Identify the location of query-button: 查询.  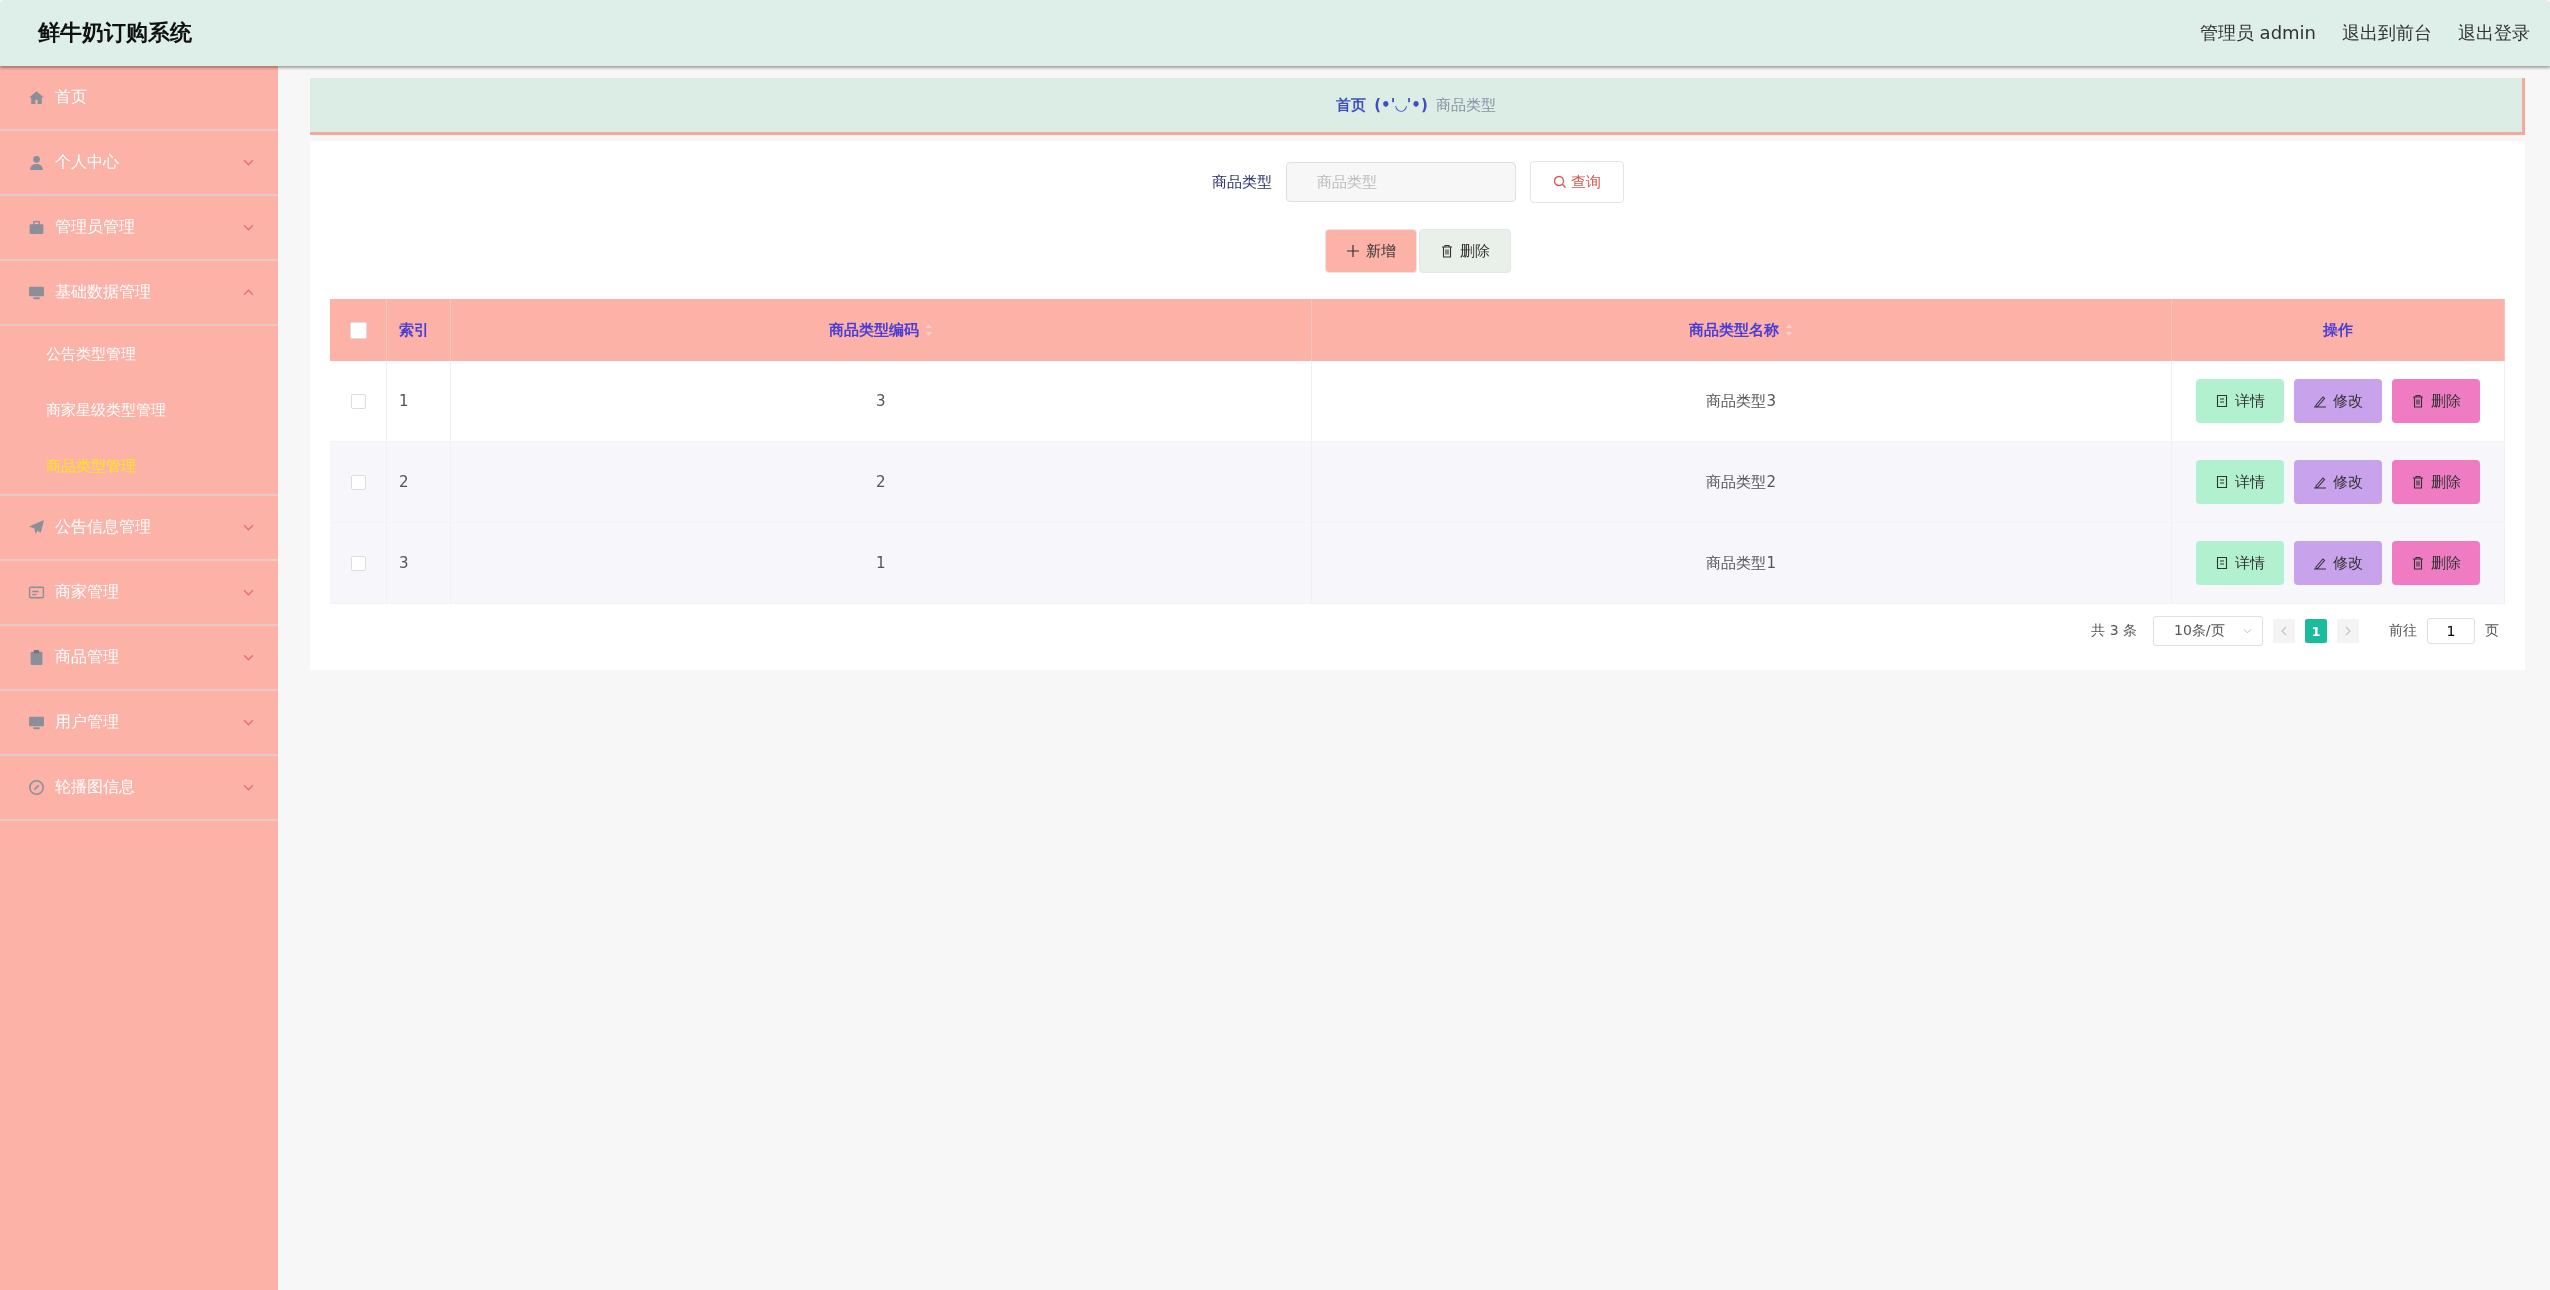
(1576, 182).